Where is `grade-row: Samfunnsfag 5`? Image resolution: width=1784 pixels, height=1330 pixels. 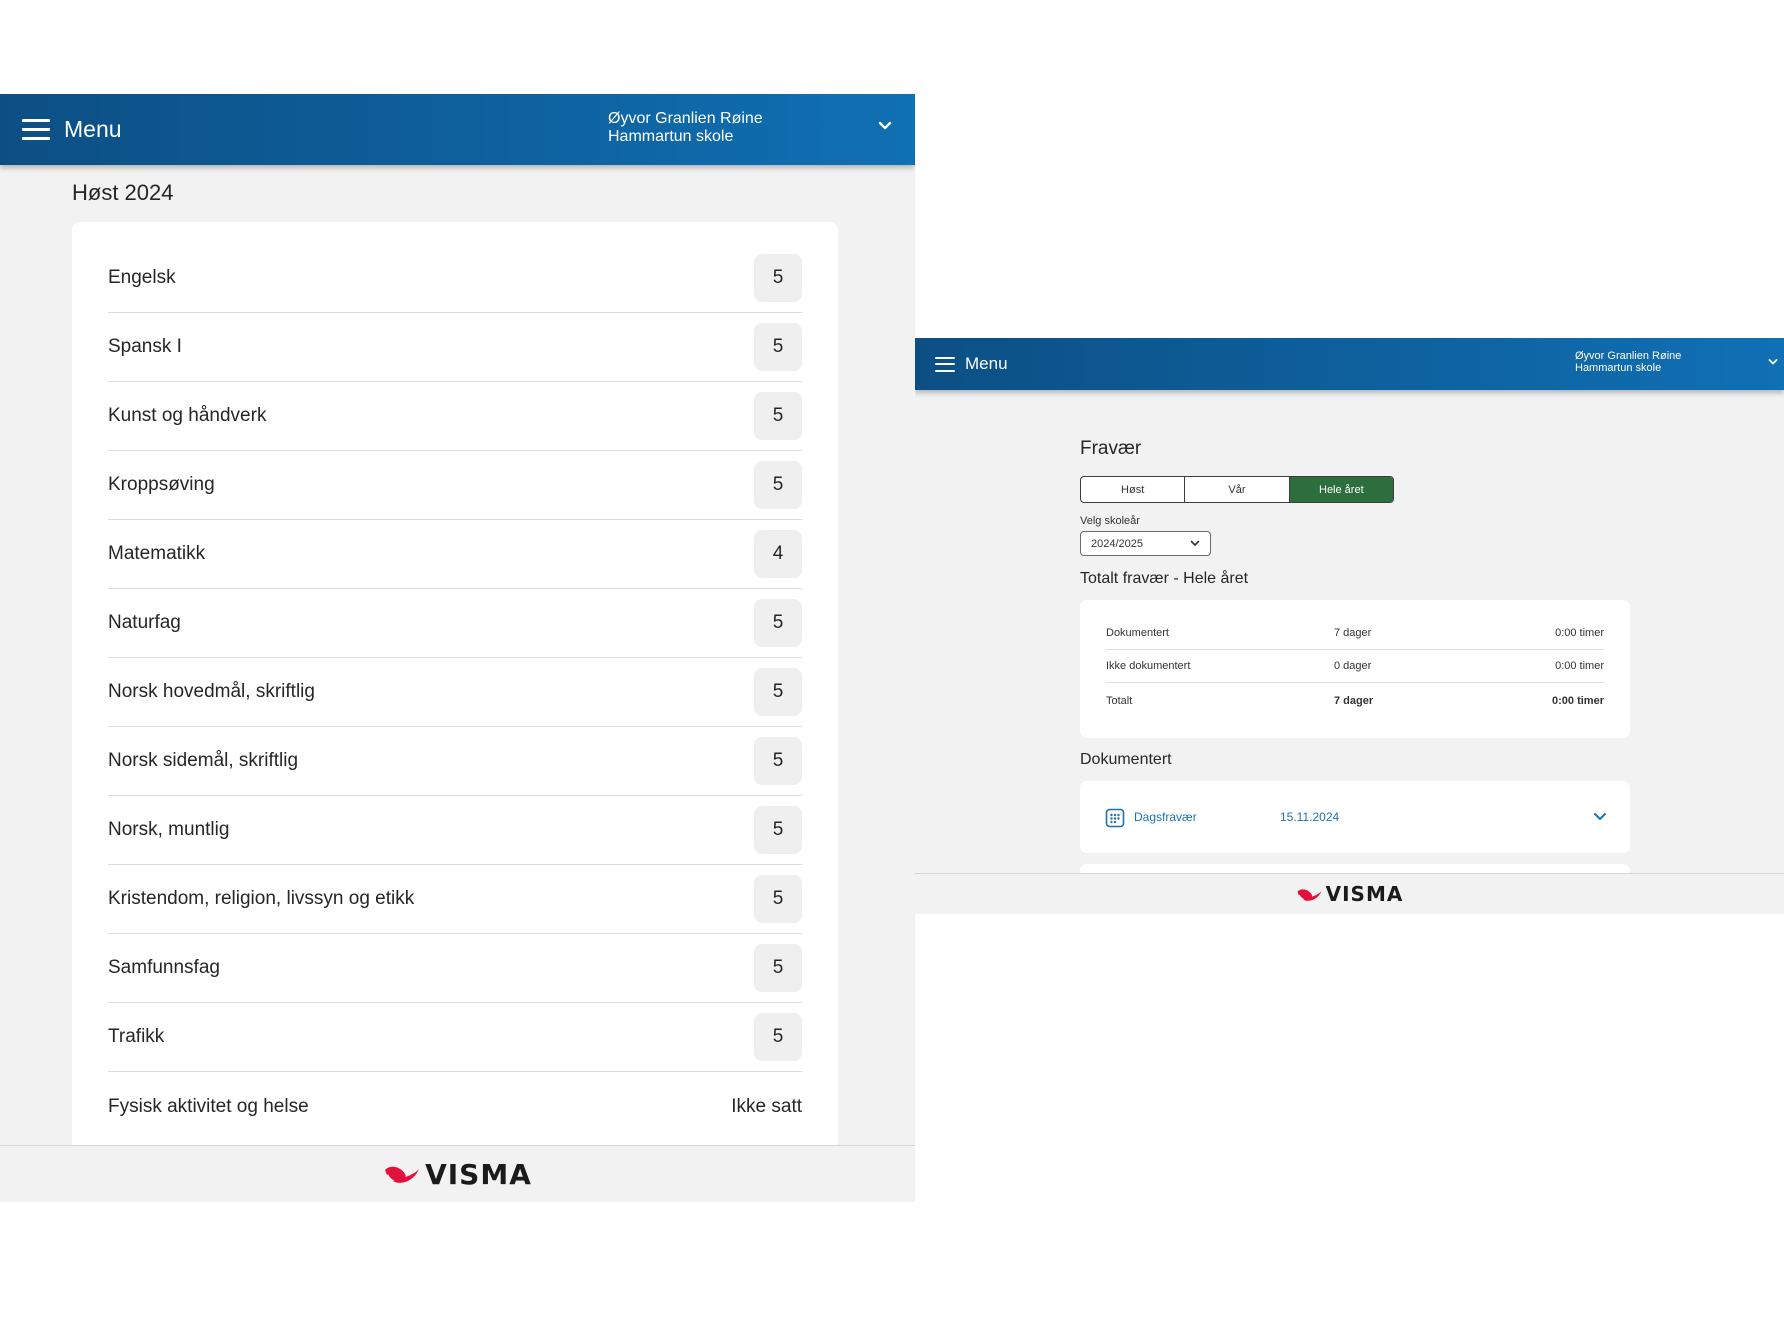 grade-row: Samfunnsfag 5 is located at coordinates (455, 968).